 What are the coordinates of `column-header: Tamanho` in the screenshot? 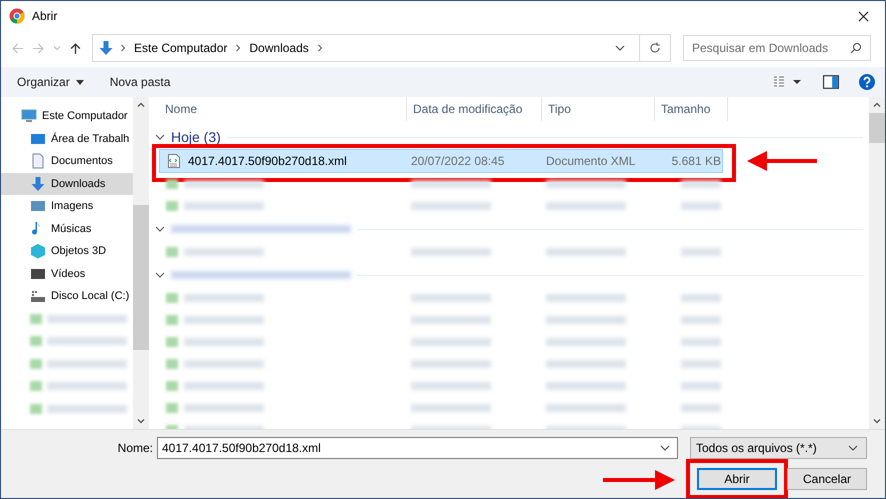 It's located at (691, 109).